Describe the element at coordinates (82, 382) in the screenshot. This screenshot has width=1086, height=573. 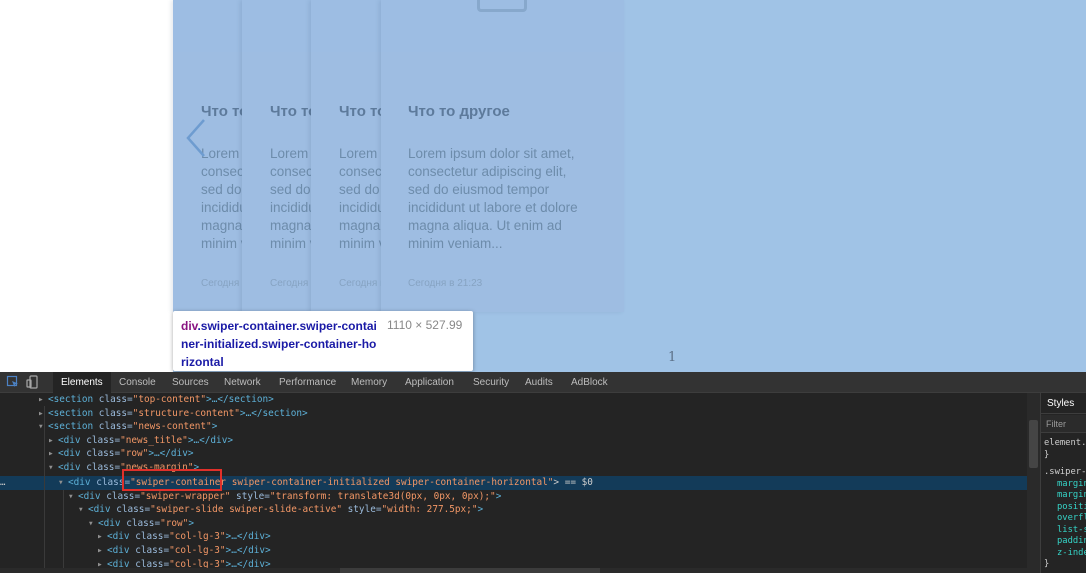
I see `tab-elements: Elements` at that location.